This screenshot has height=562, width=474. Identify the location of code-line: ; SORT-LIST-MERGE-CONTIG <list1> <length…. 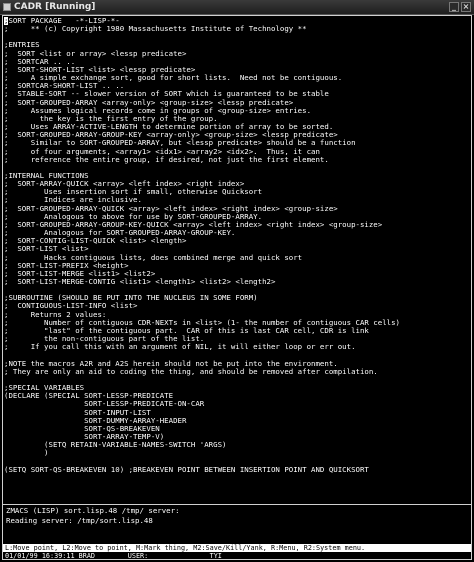
(237, 281).